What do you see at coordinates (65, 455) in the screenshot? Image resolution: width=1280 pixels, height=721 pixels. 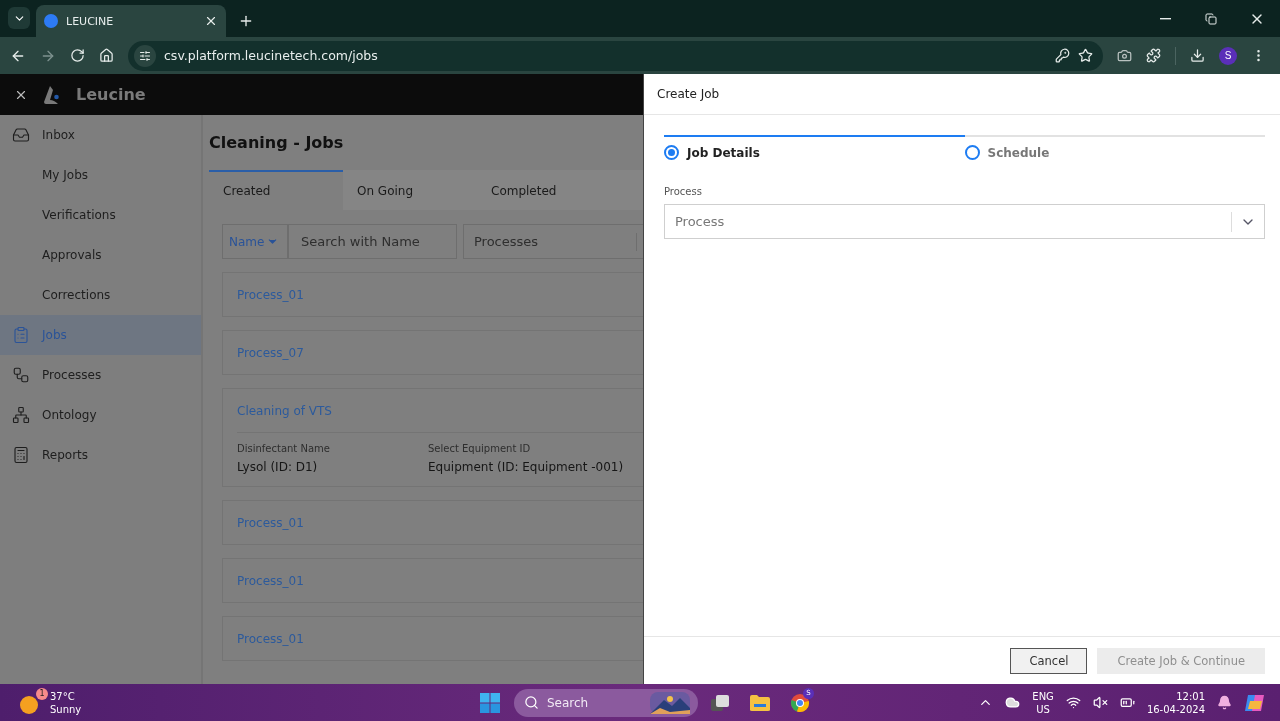 I see `sidebar-label: Reports` at bounding box center [65, 455].